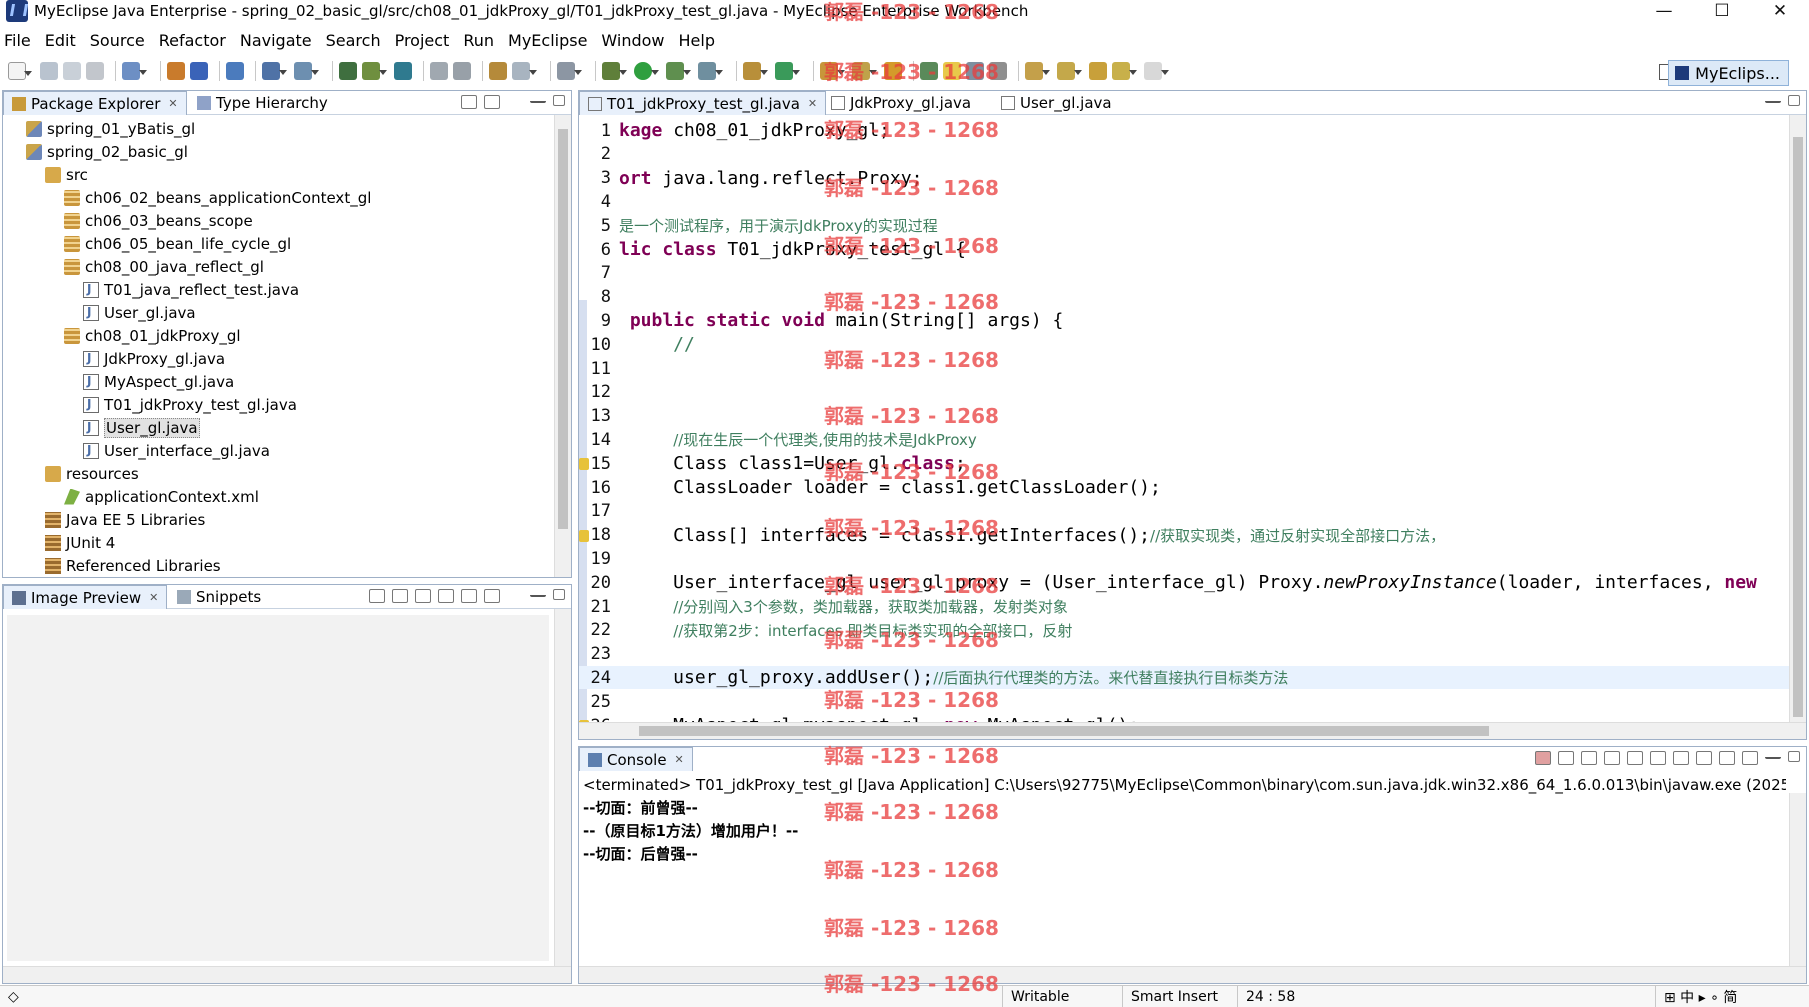  What do you see at coordinates (59, 542) in the screenshot?
I see `tree-item: JUnit 4` at bounding box center [59, 542].